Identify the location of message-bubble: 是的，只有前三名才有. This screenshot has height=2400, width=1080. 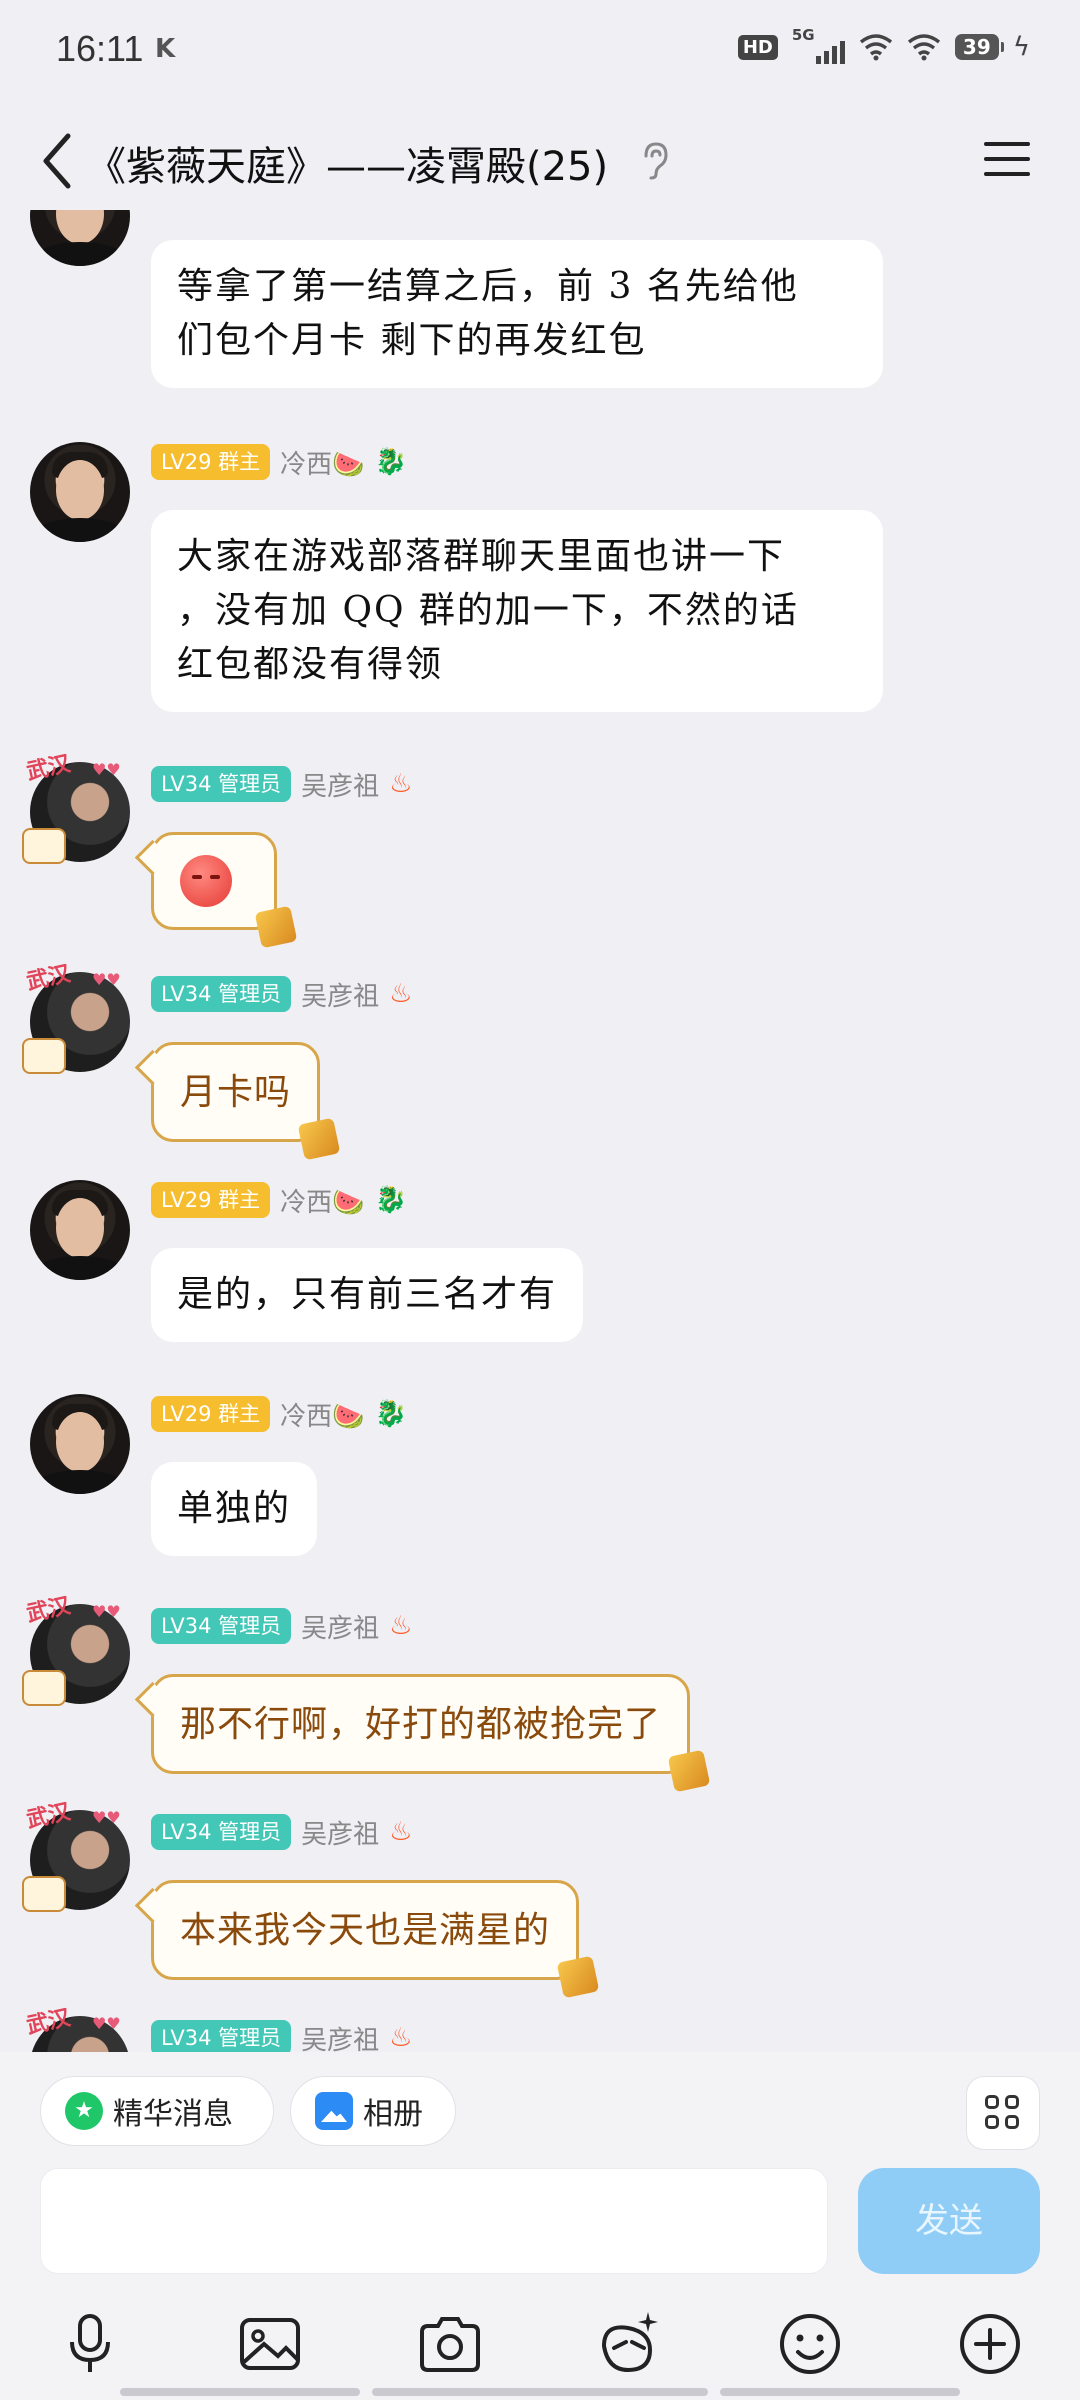
(367, 1295).